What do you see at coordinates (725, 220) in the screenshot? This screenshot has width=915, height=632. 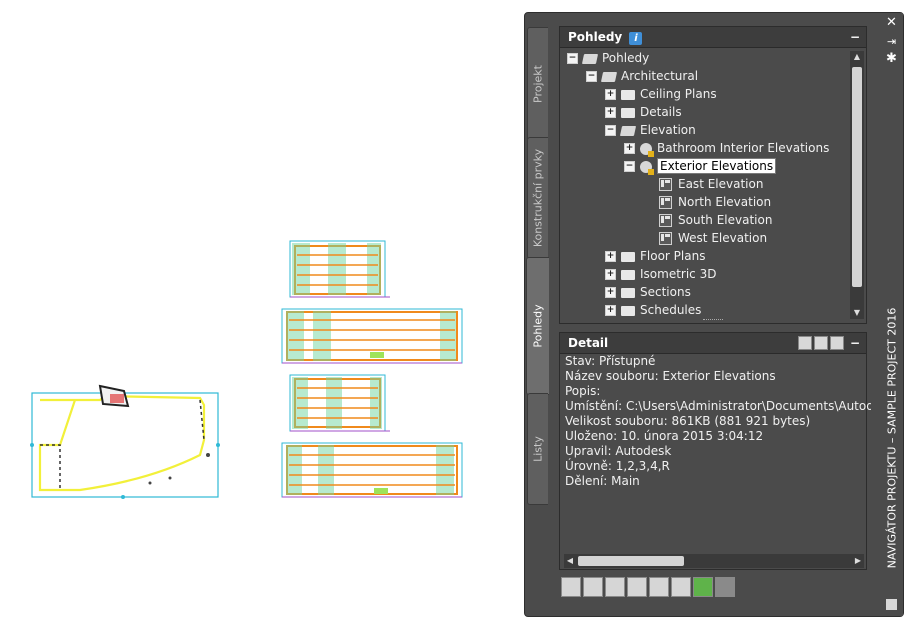 I see `tree-node-label: South Elevation` at bounding box center [725, 220].